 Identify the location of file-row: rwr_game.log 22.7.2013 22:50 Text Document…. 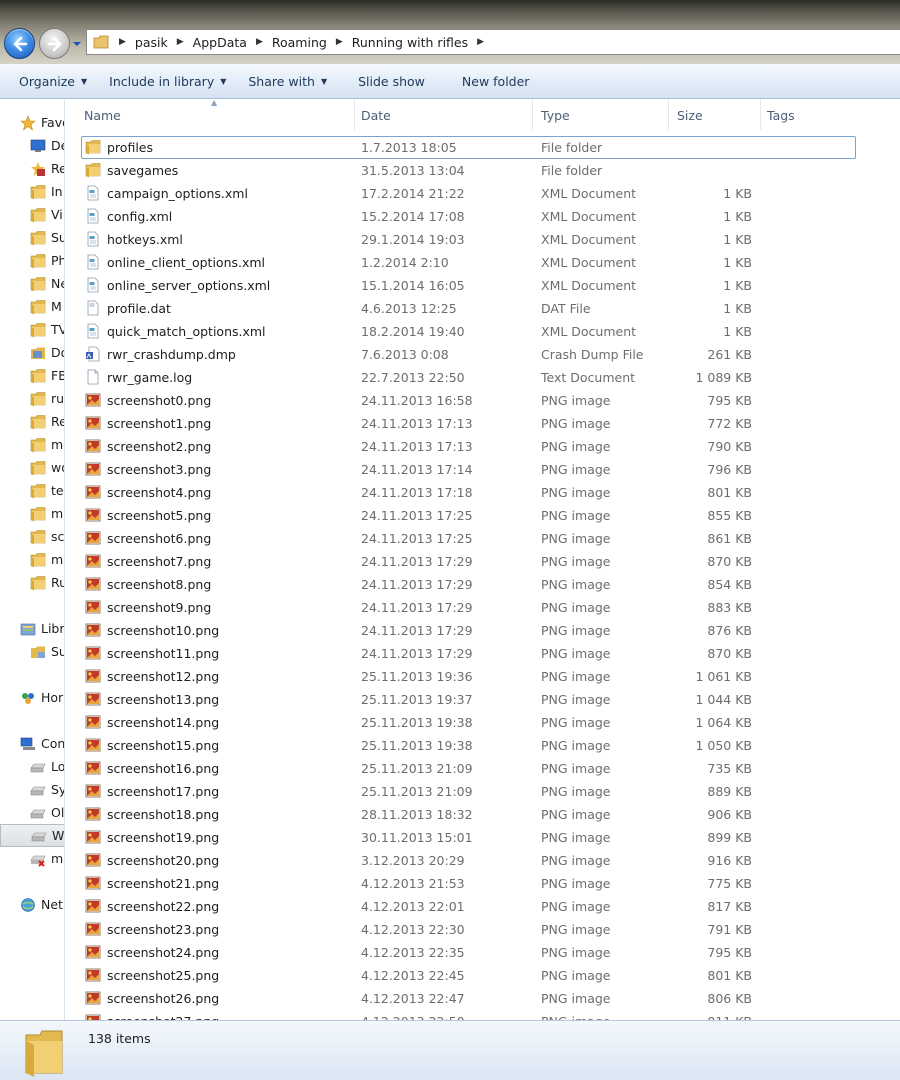
(483, 377).